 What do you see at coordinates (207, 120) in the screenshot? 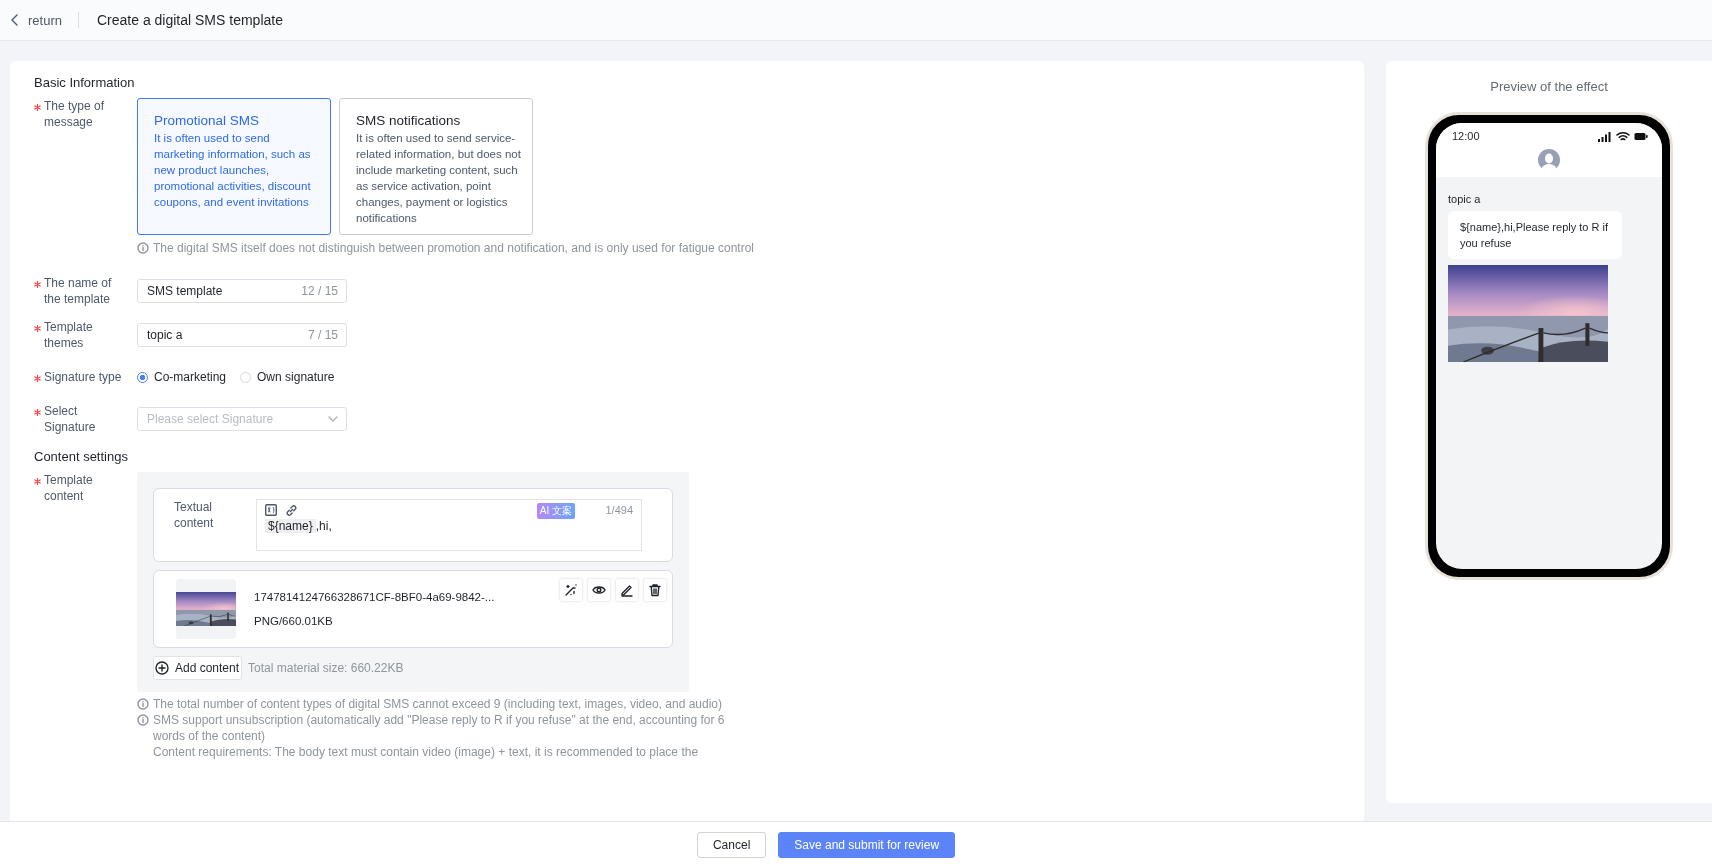
I see `card-title: Promotional SMS` at bounding box center [207, 120].